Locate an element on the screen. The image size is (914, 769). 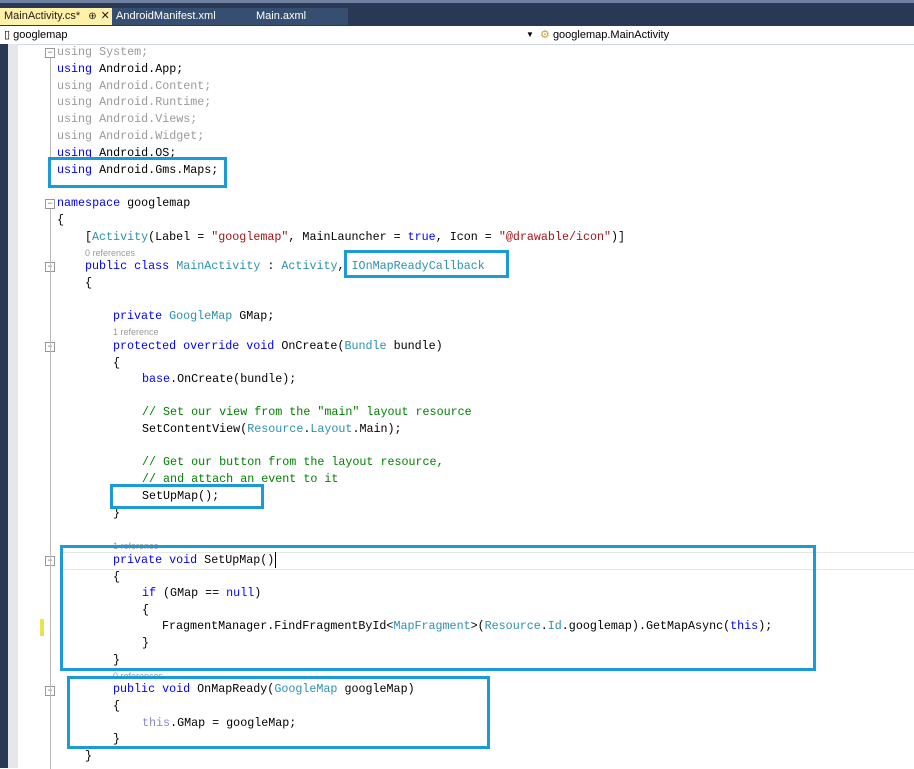
code-token: SetContentView( is located at coordinates (195, 429).